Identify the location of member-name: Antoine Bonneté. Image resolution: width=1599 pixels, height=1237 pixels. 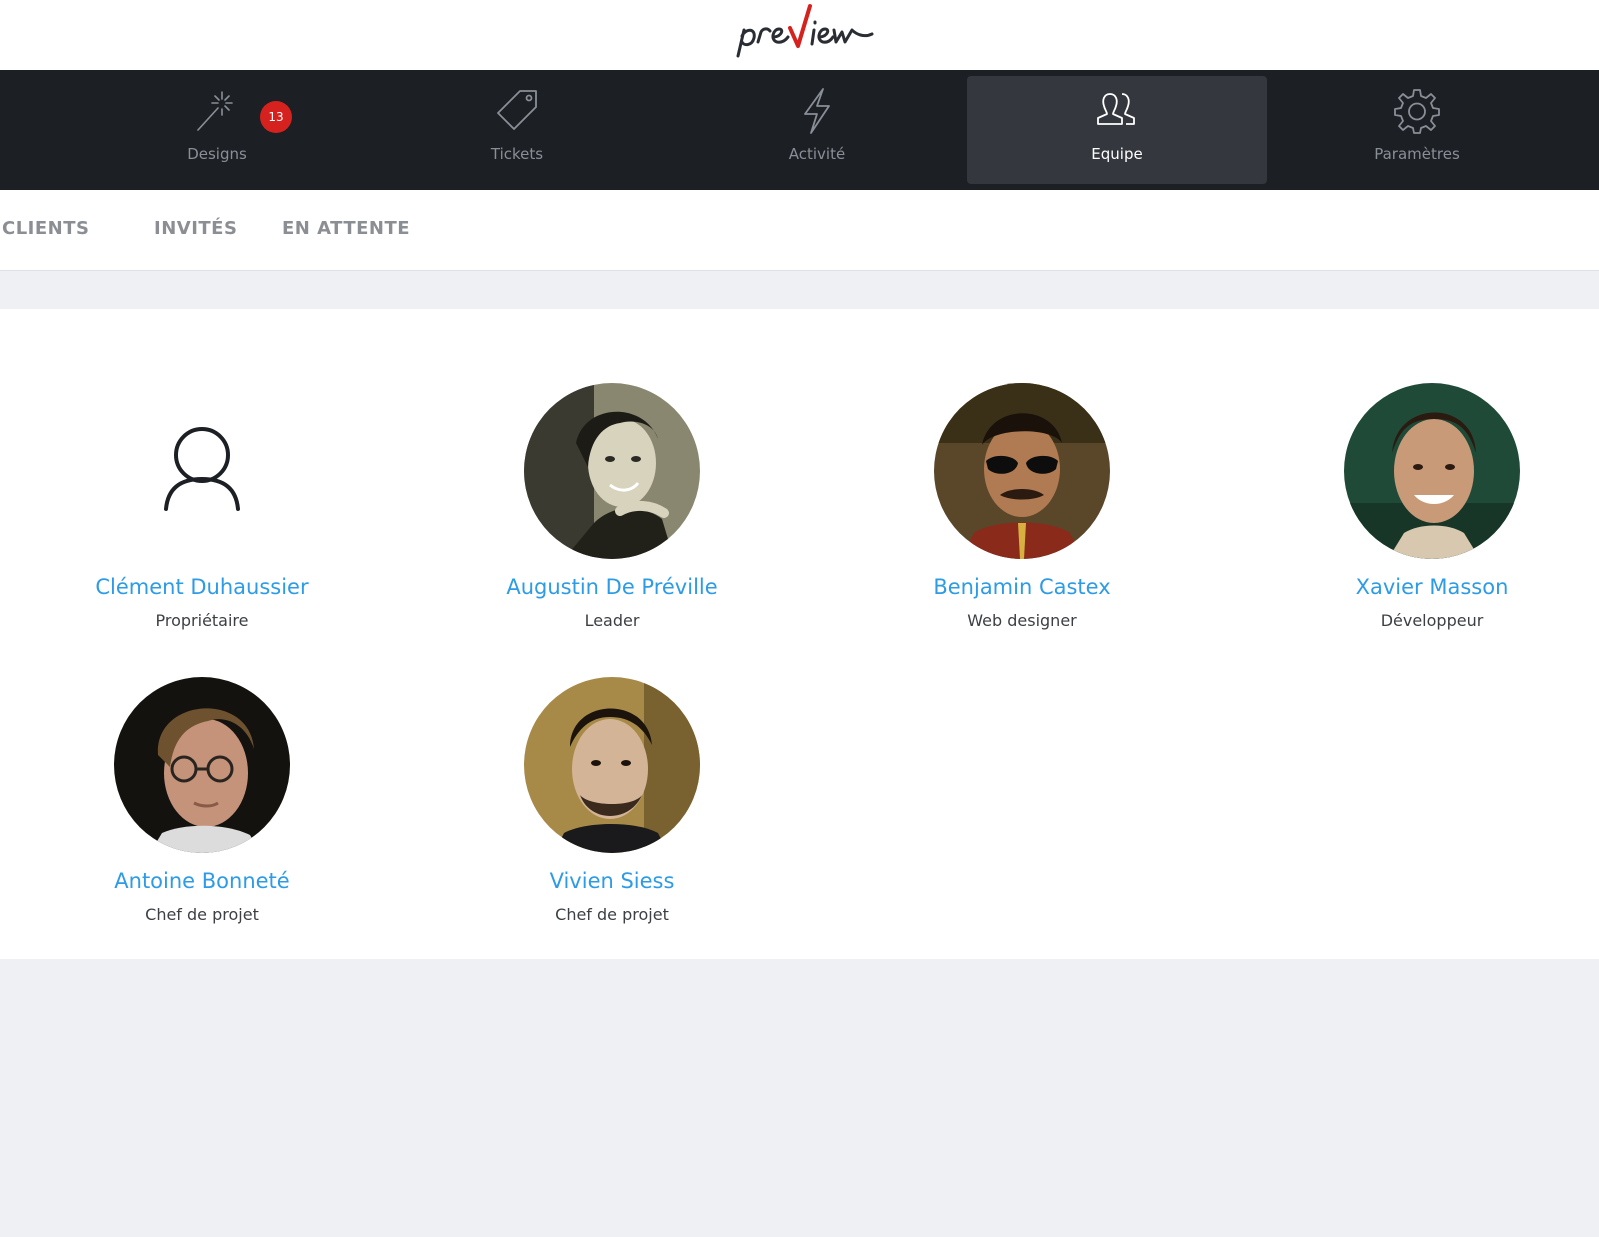
(202, 881).